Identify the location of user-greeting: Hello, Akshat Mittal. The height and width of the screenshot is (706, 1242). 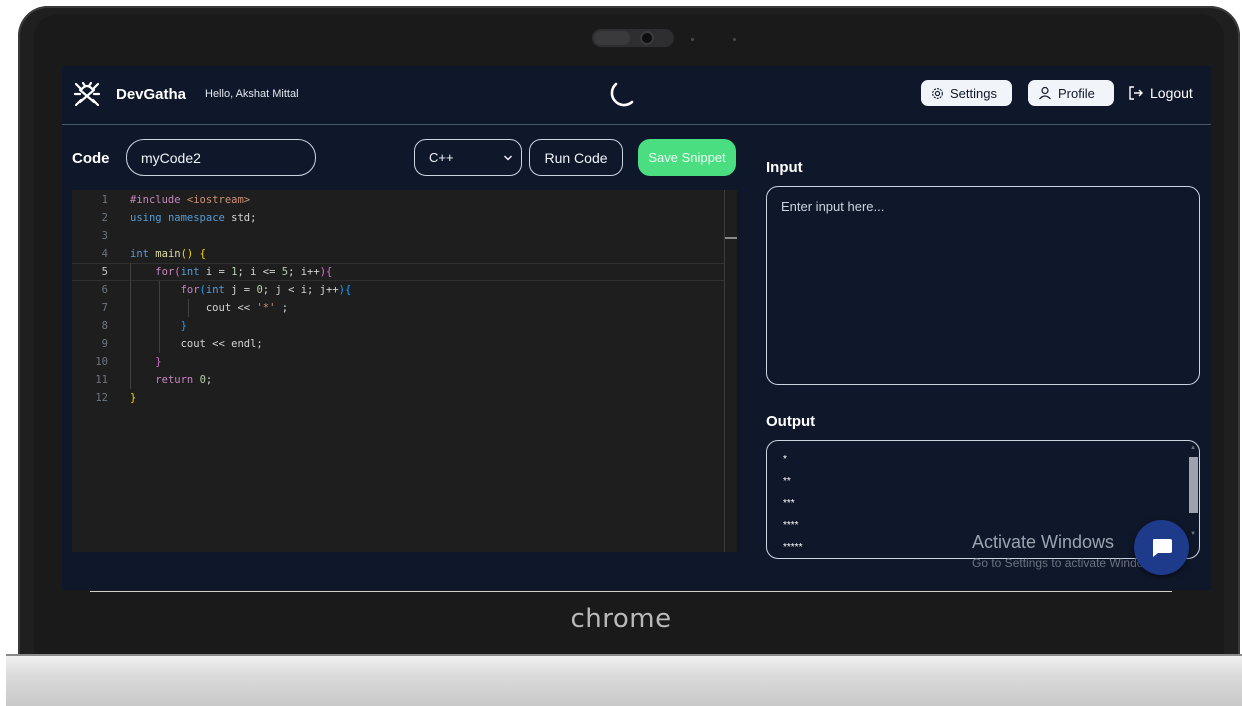
(252, 94).